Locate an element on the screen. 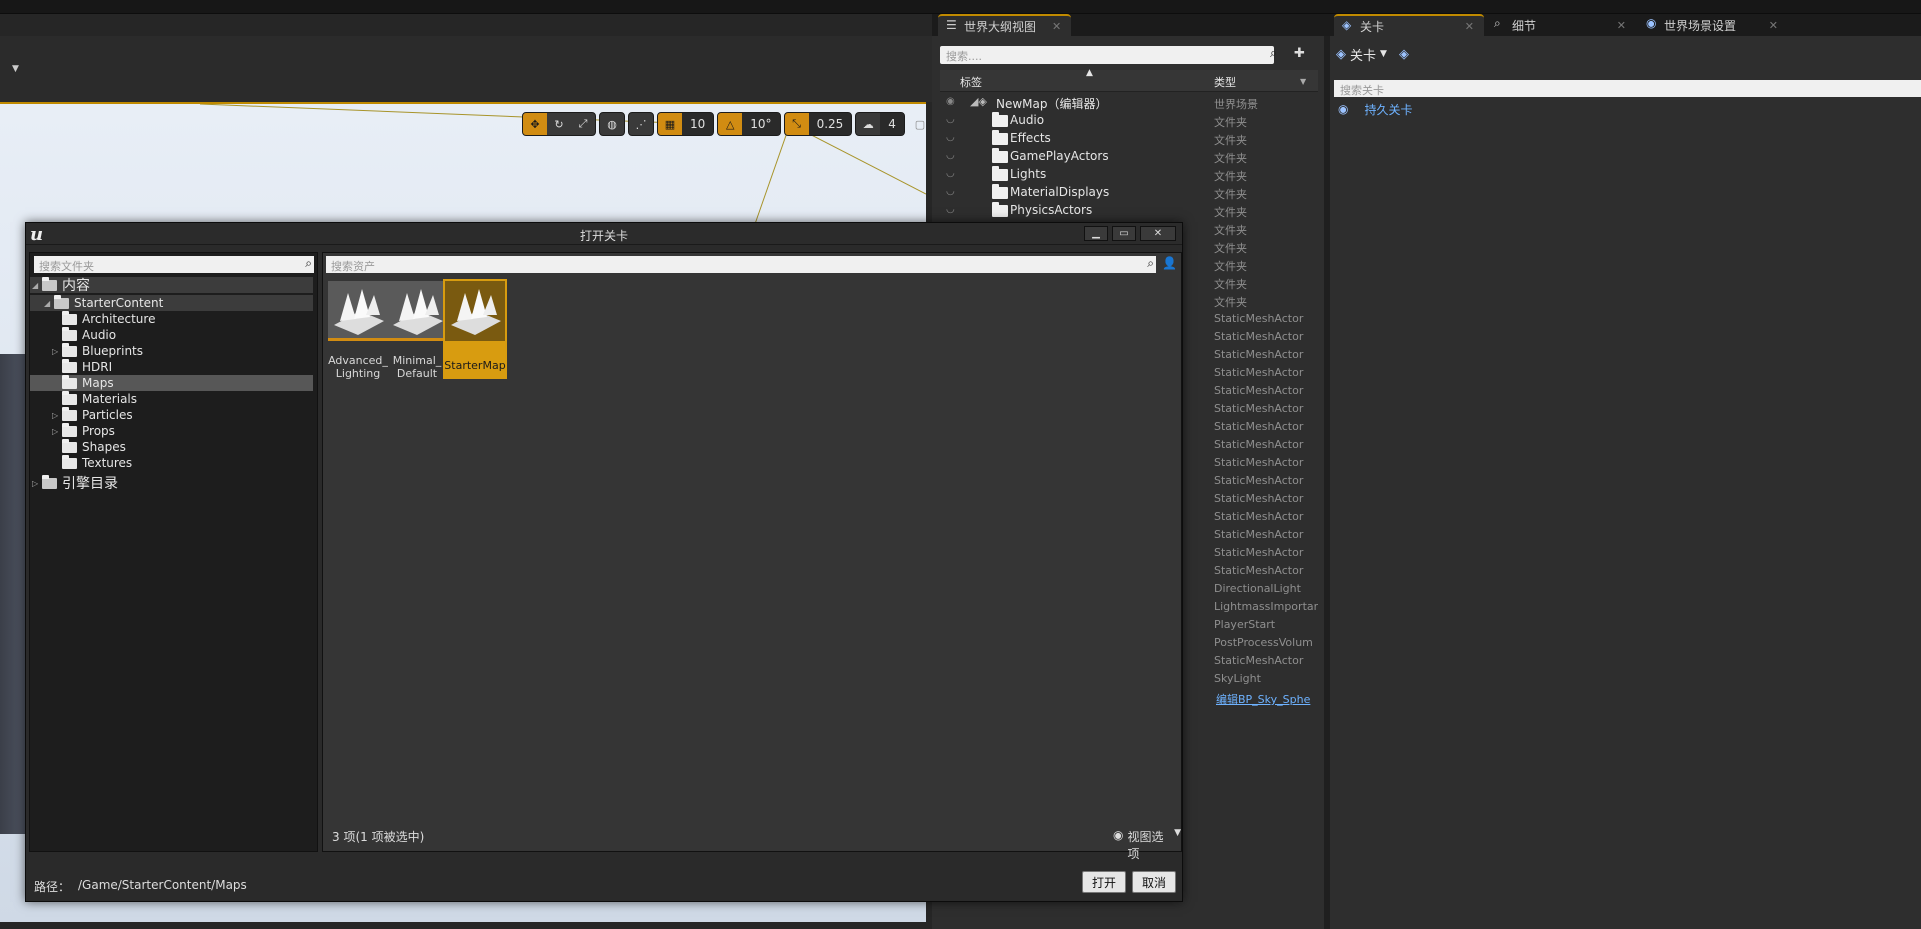  chevron-down-icon: ▼ is located at coordinates (1177, 833).